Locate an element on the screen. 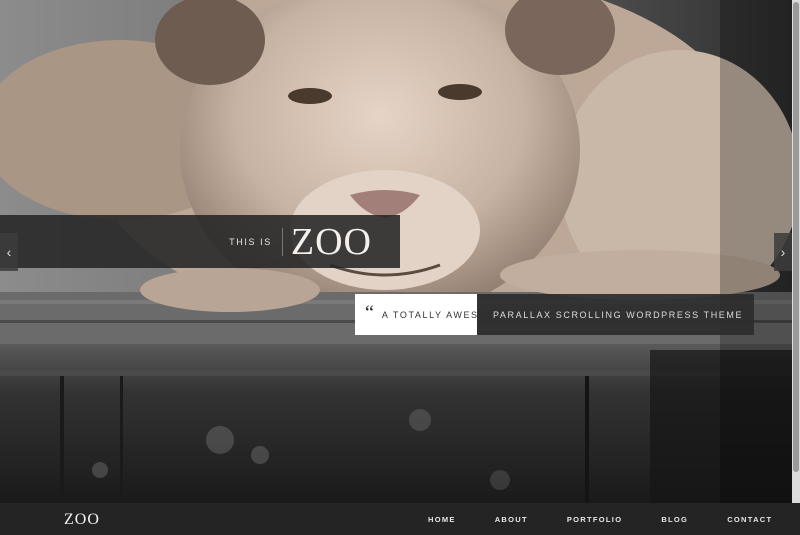 The height and width of the screenshot is (535, 800). tagline-rest-box: PARALLAX SCROLLING WORDPRESS THEME is located at coordinates (615, 314).